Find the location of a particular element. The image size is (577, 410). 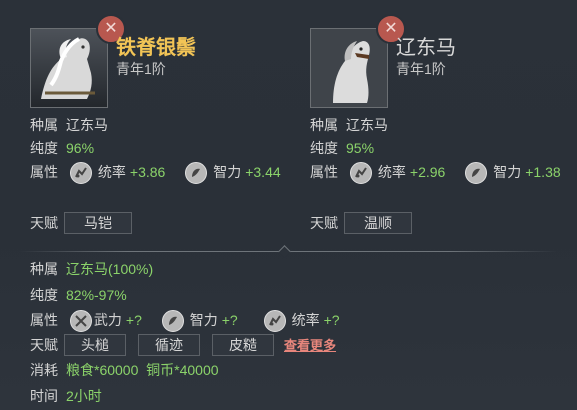

stat-value: +2.96 is located at coordinates (427, 172).